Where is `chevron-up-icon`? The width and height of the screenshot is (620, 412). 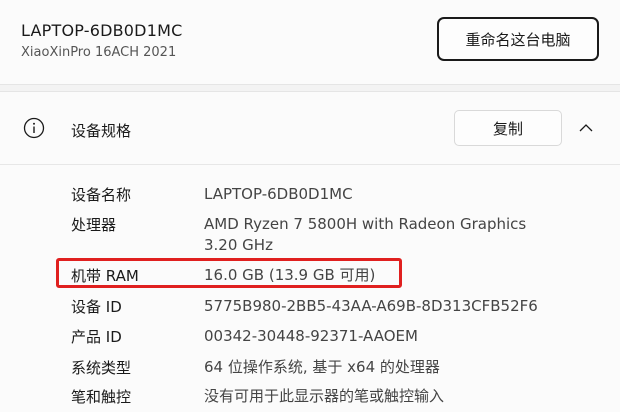 chevron-up-icon is located at coordinates (586, 128).